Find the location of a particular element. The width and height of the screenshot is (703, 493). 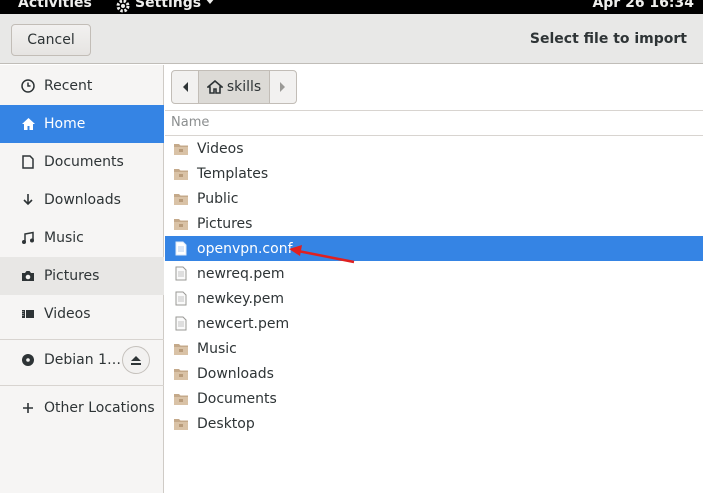

file-row: Templates is located at coordinates (434, 173).